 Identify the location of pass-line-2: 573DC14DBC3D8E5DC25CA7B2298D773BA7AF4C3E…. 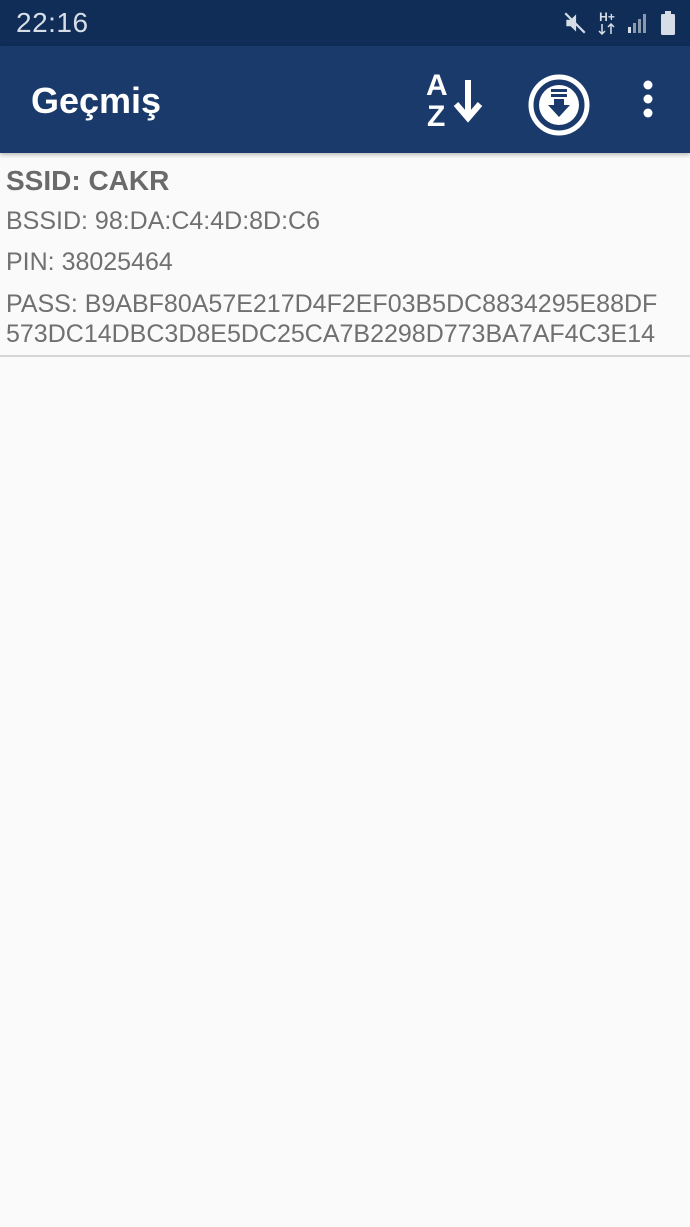
(330, 334).